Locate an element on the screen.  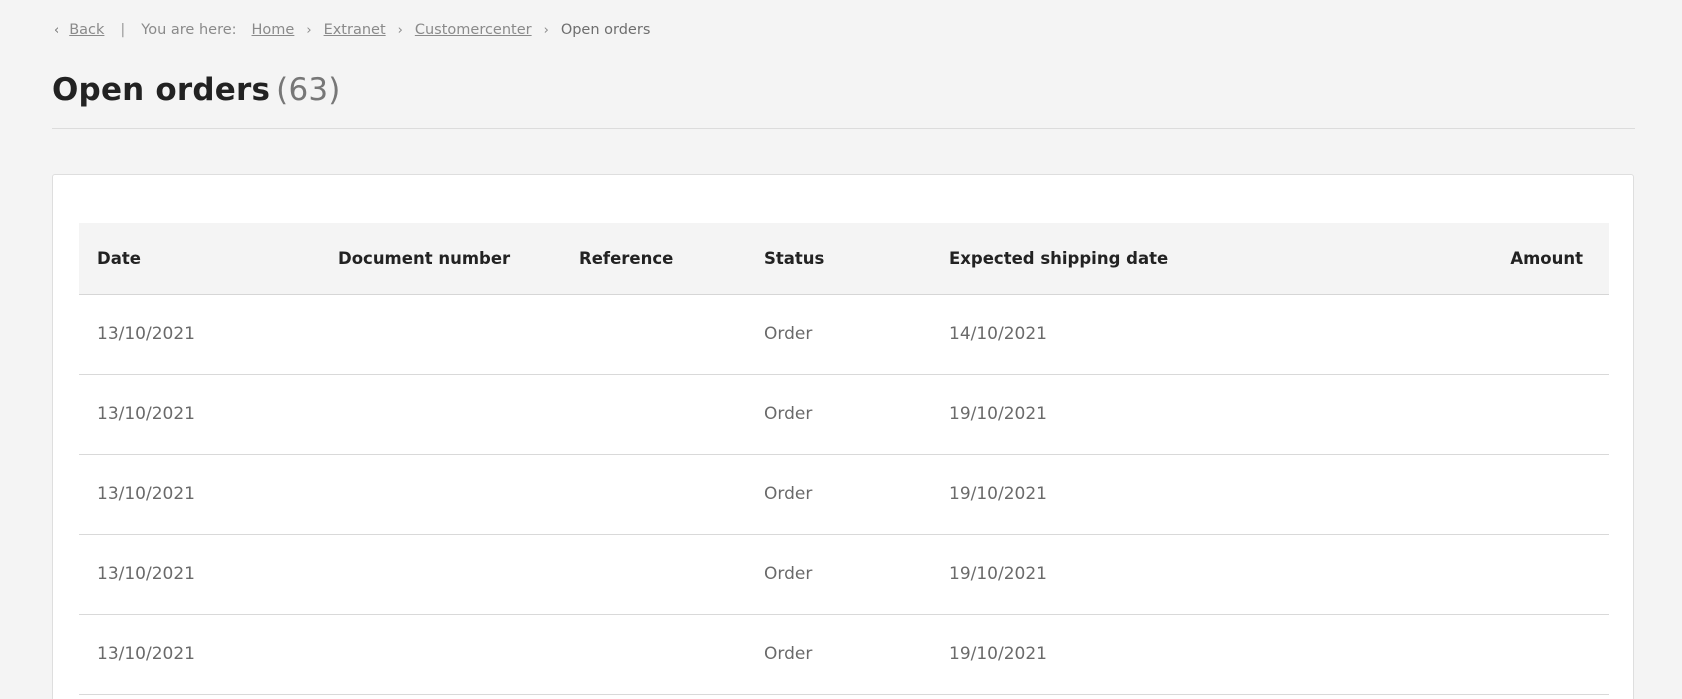
column-header-amount: Amount is located at coordinates (1470, 259).